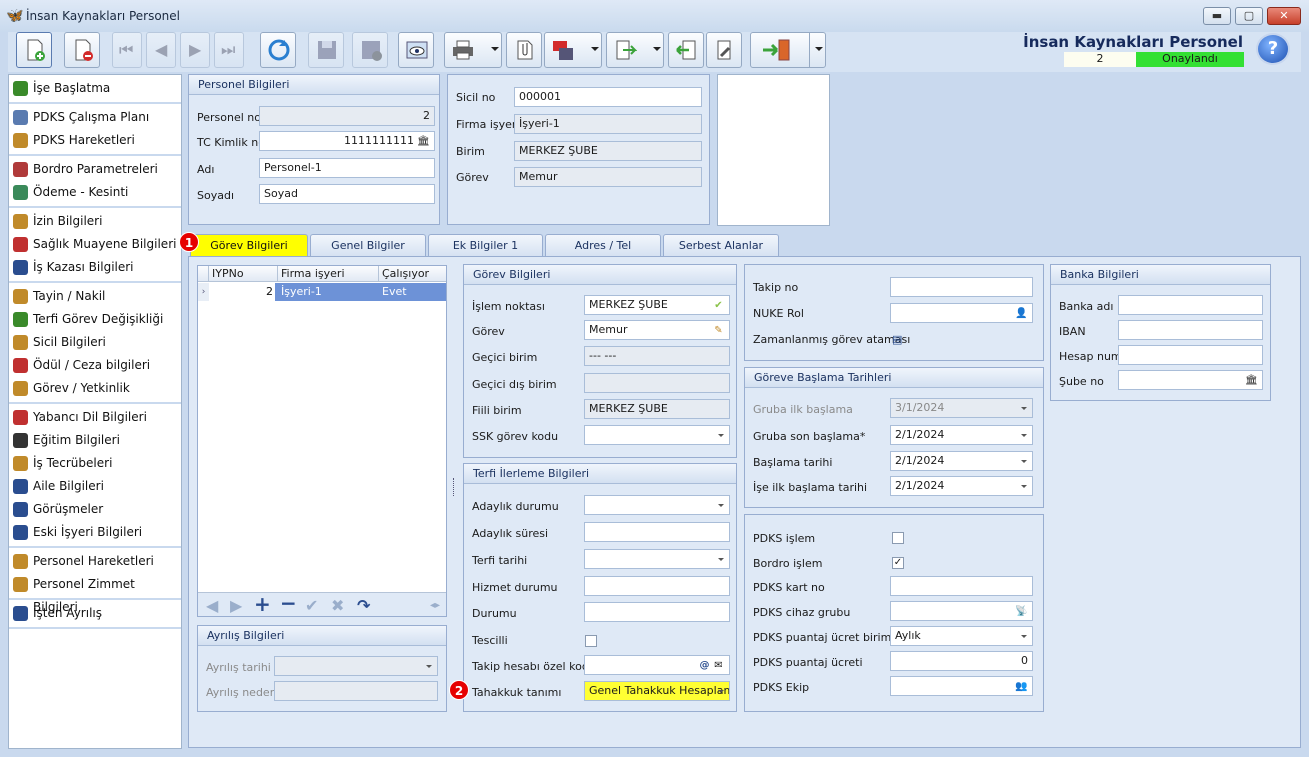 The height and width of the screenshot is (757, 1309). What do you see at coordinates (1249, 16) in the screenshot?
I see `maximize-button: ▢` at bounding box center [1249, 16].